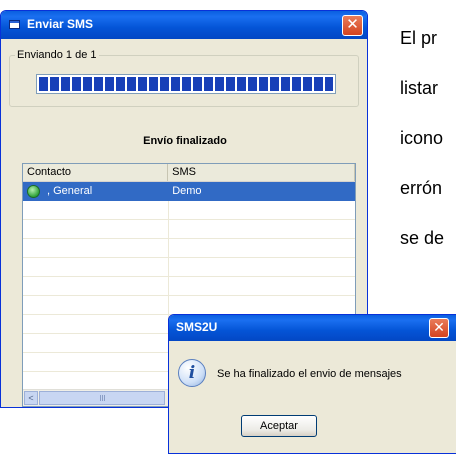 This screenshot has width=456, height=454. Describe the element at coordinates (14, 24) in the screenshot. I see `window-icon` at that location.